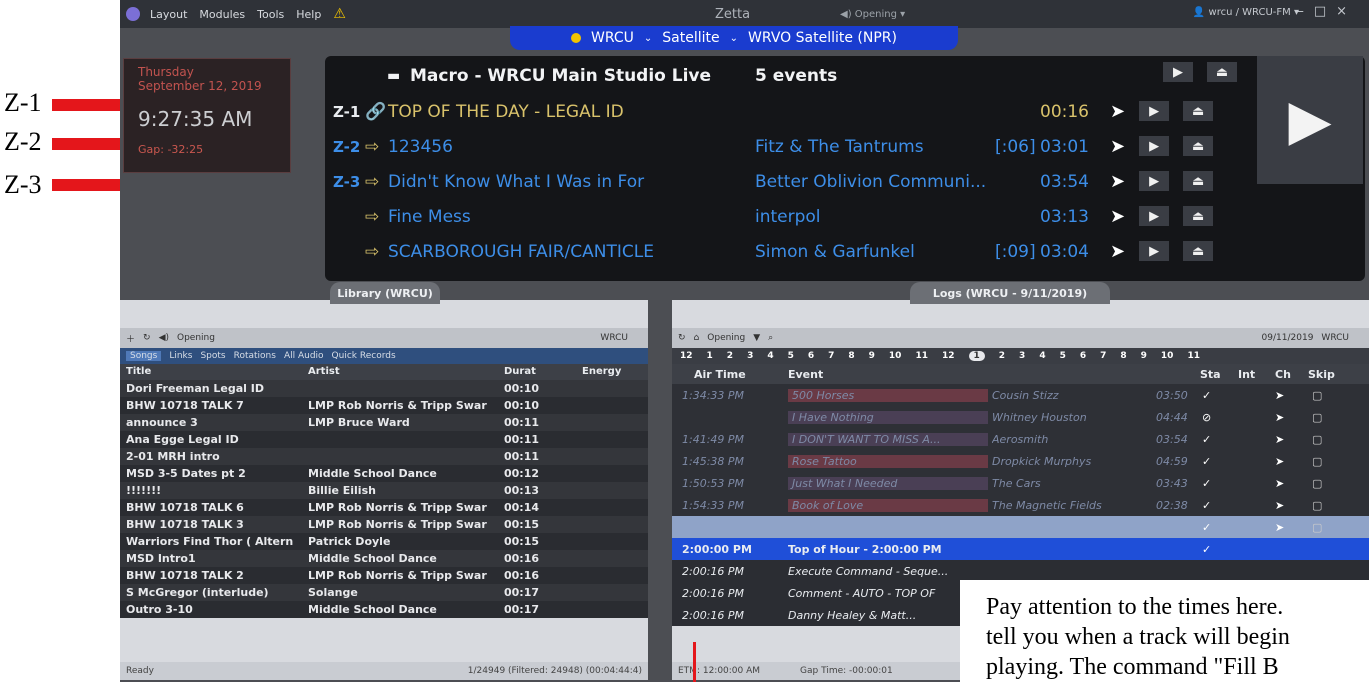  What do you see at coordinates (1020, 417) in the screenshot?
I see `log-row: I Have Nothing Whitney Houston 04:44 ⊘ ➤ ▢` at bounding box center [1020, 417].